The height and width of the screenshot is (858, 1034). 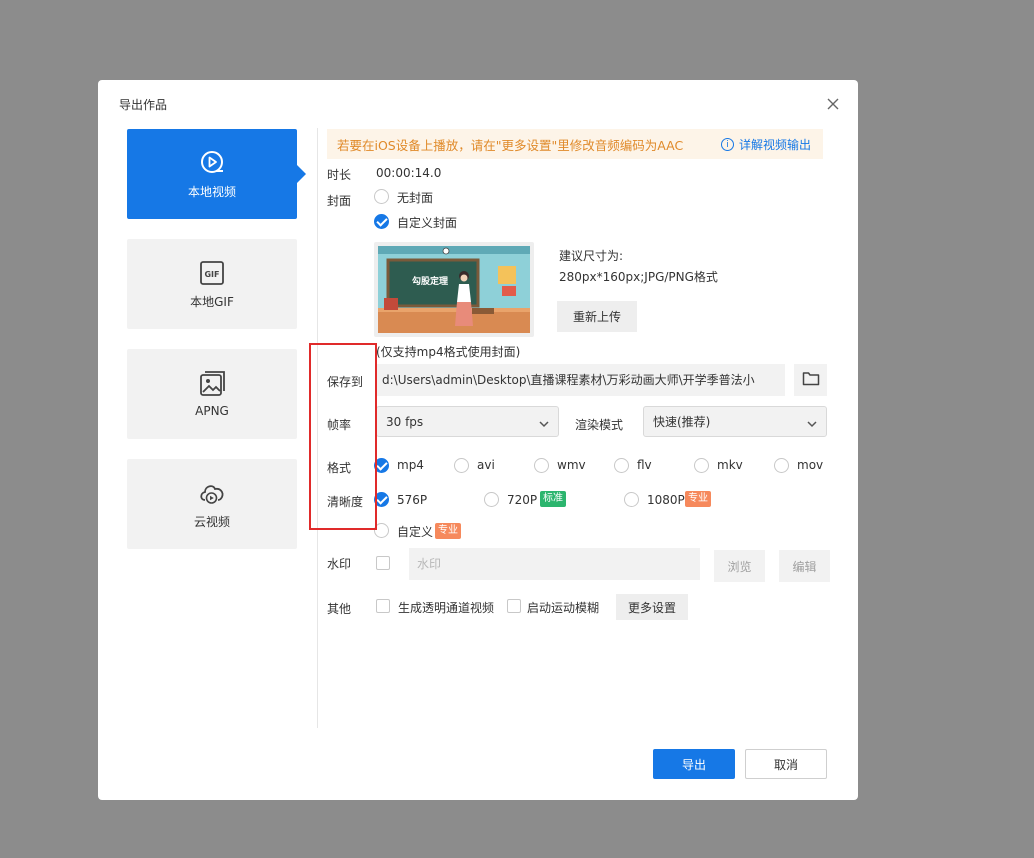 I want to click on cover-none-radio, so click(x=381, y=196).